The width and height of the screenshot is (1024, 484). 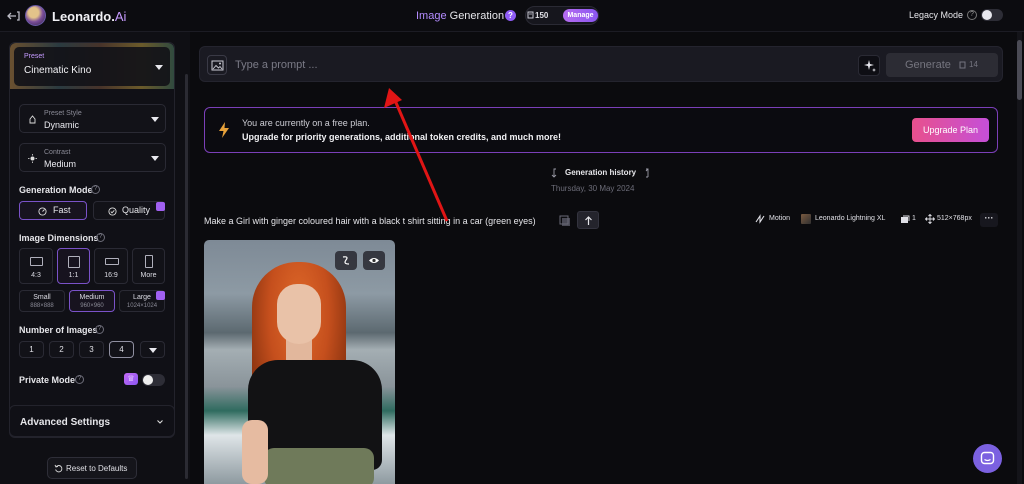 I want to click on preset-style-select: Preset Style Dynamic, so click(x=92, y=118).